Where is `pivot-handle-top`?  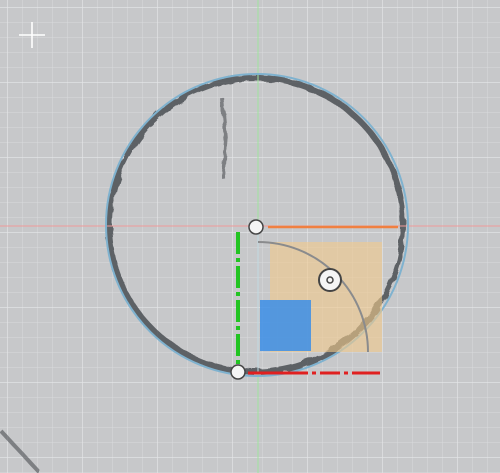
pivot-handle-top is located at coordinates (256, 227).